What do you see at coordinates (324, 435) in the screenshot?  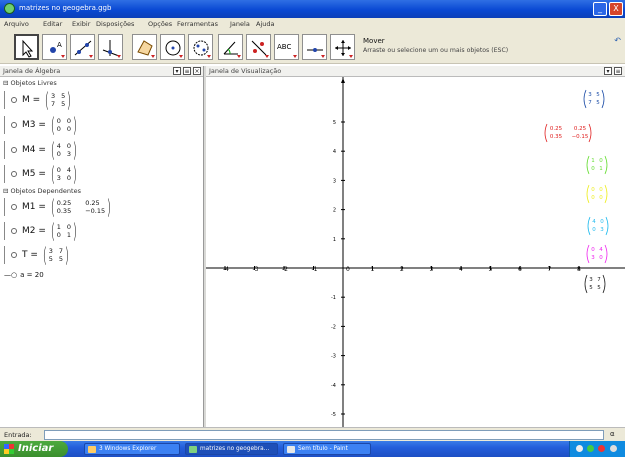 I see `input-field` at bounding box center [324, 435].